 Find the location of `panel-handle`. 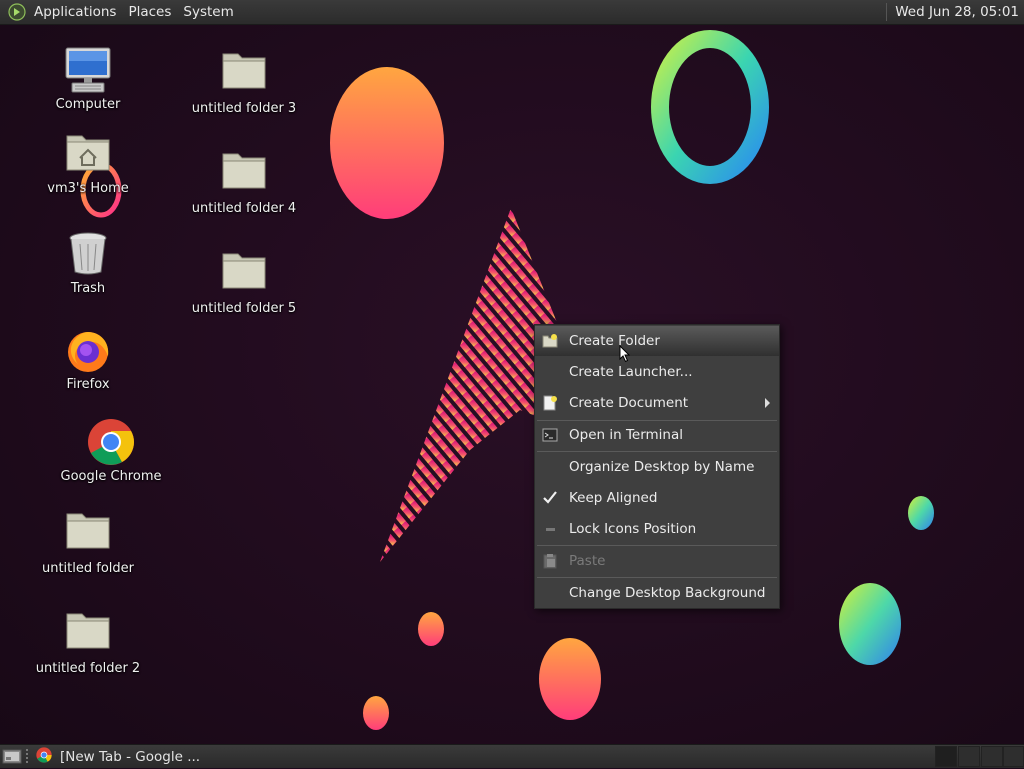

panel-handle is located at coordinates (27, 756).